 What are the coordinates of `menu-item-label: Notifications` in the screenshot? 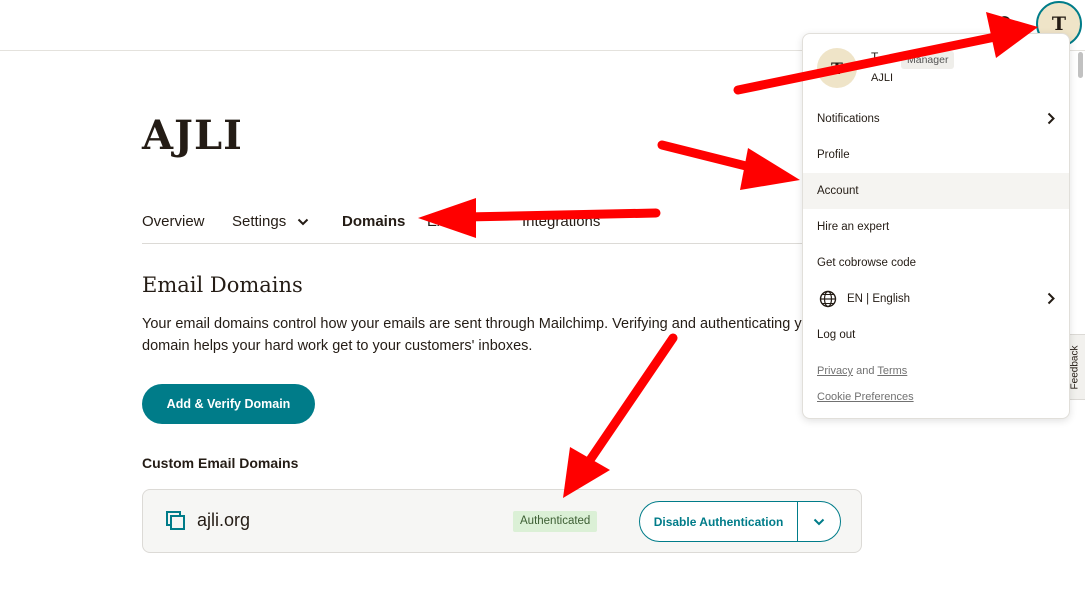 It's located at (848, 119).